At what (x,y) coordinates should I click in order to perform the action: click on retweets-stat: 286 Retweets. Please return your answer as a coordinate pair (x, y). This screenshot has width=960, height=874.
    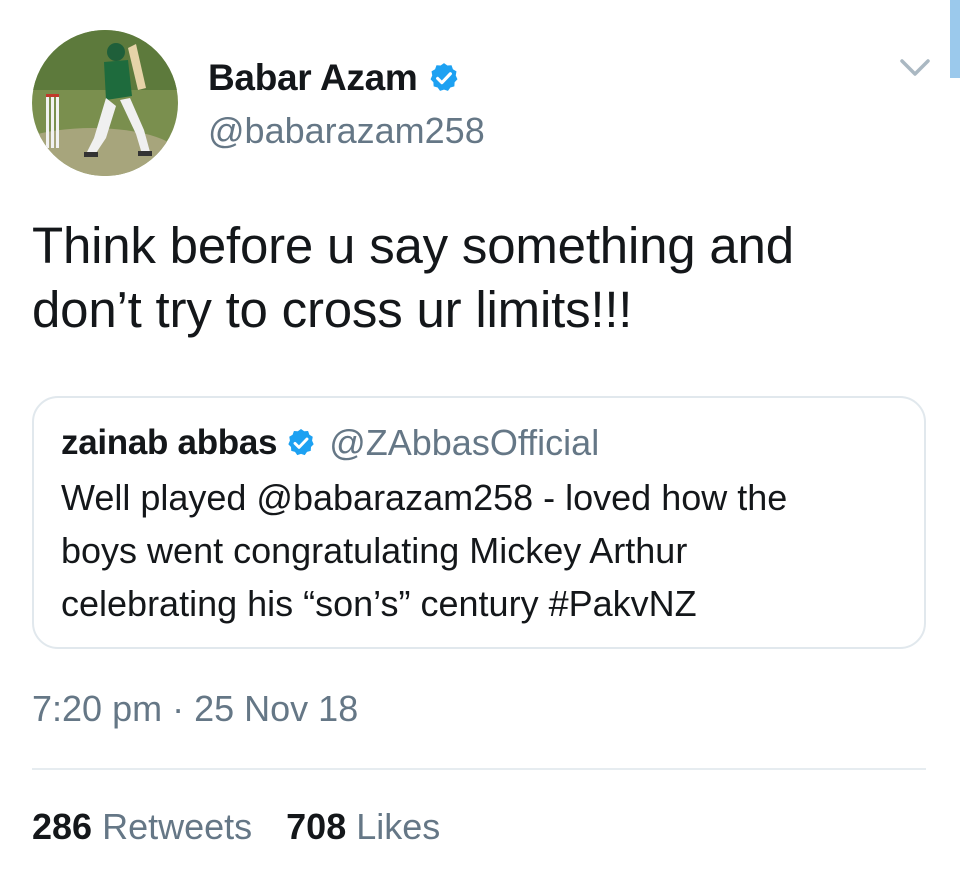
    Looking at the image, I should click on (142, 827).